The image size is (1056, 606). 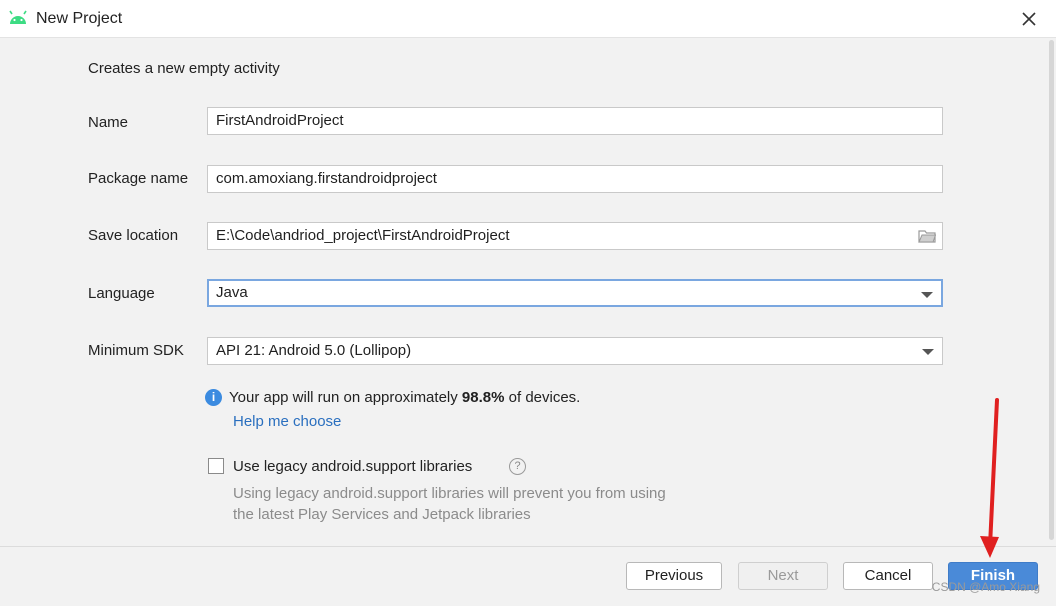 I want to click on coverage-suffix: of devices., so click(x=542, y=397).